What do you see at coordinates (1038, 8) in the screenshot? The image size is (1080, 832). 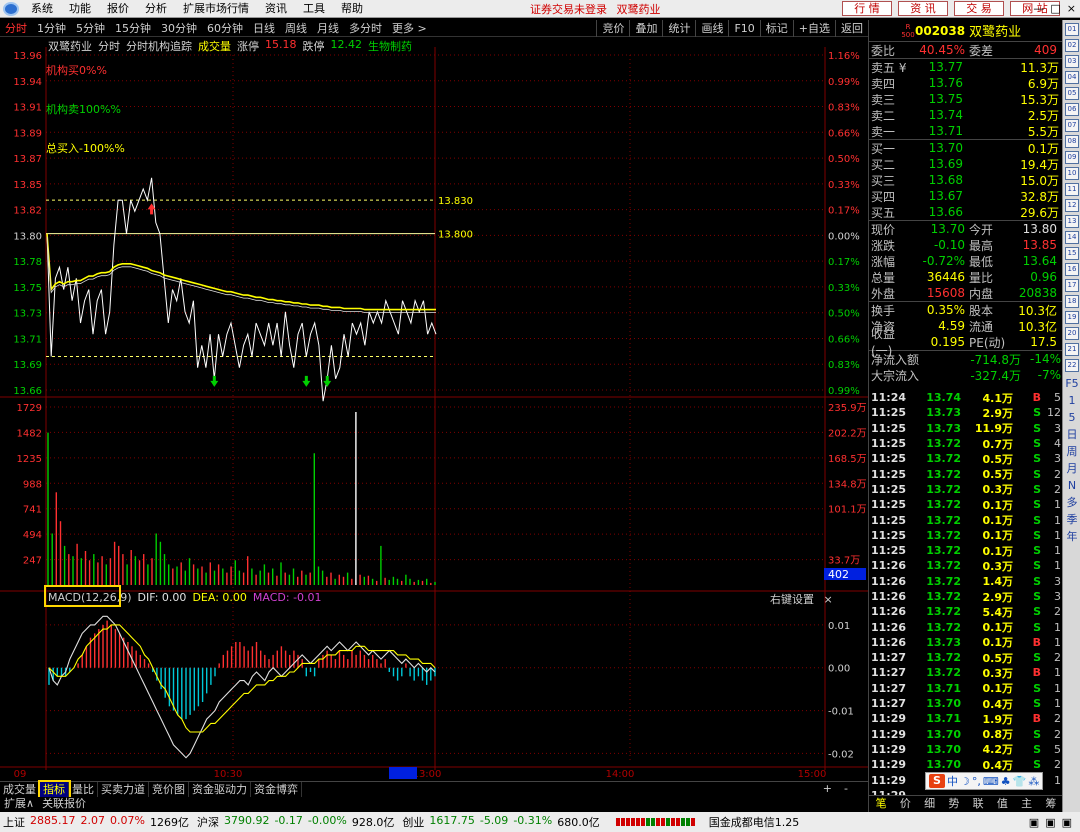 I see `minimize-icon: —` at bounding box center [1038, 8].